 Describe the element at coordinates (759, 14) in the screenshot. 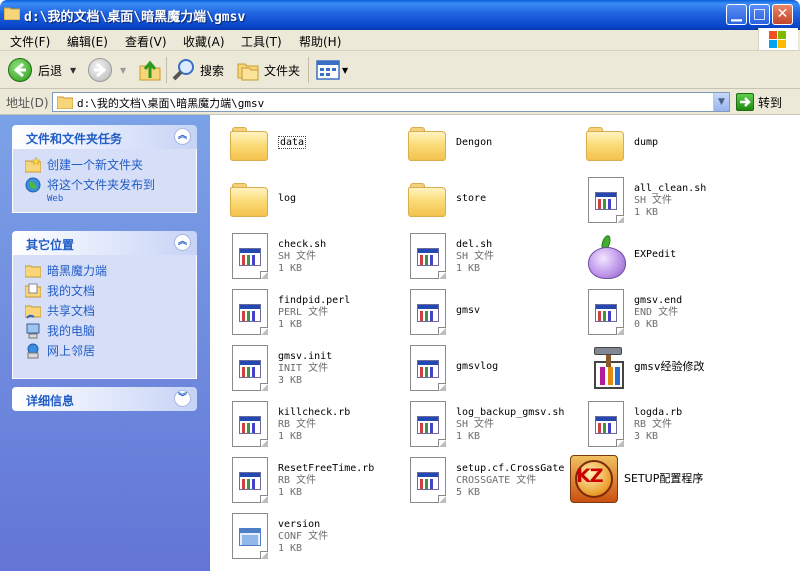

I see `maximize-button: □` at that location.